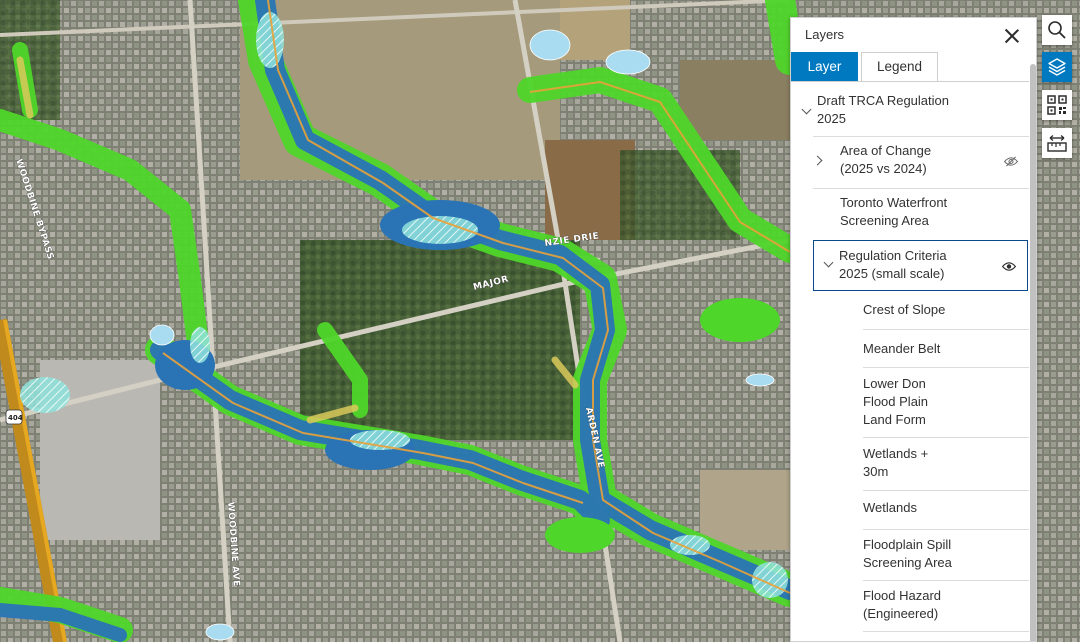  Describe the element at coordinates (896, 453) in the screenshot. I see `sublayer-label-line1: Wetlands +` at that location.